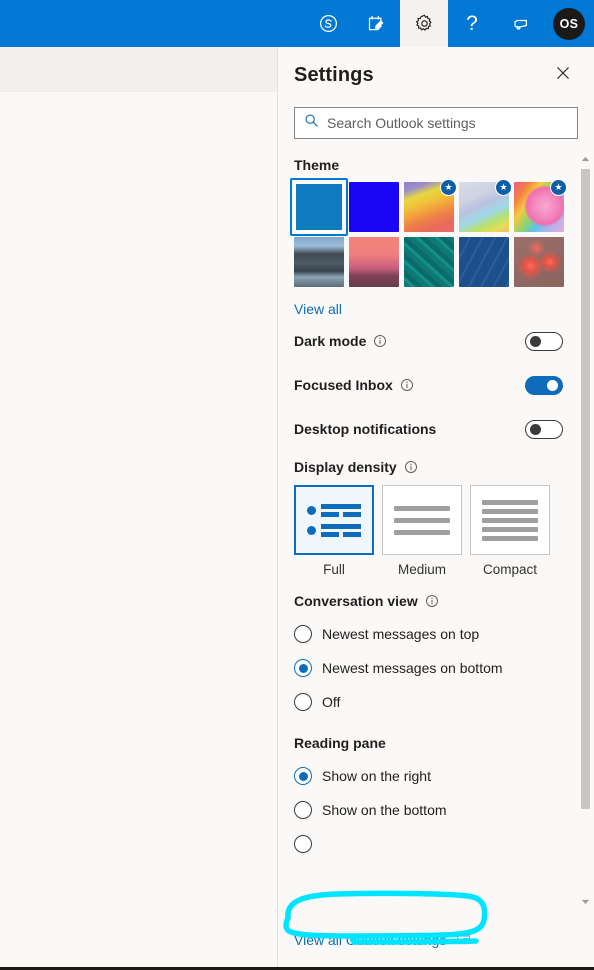 This screenshot has width=594, height=970. I want to click on theme-swatch-pastel-ribbons: ★, so click(485, 205).